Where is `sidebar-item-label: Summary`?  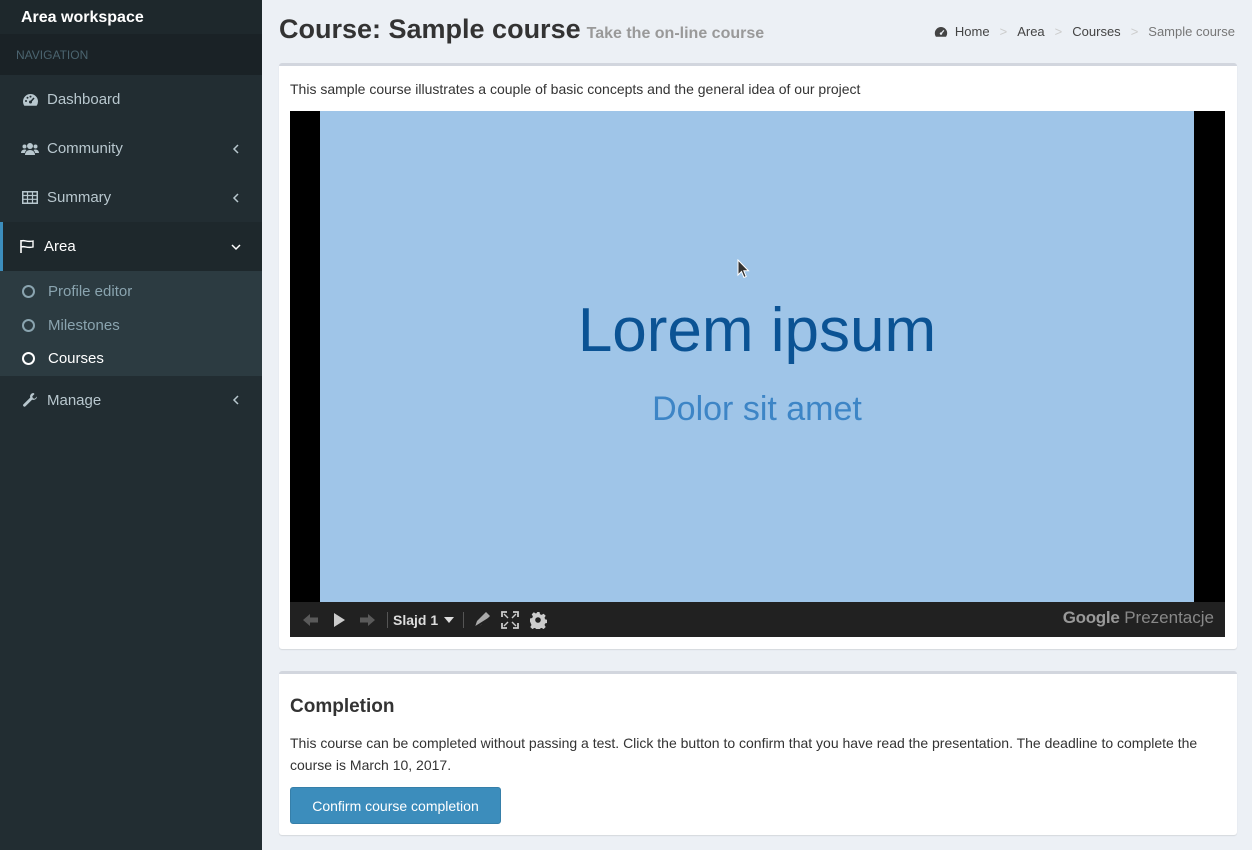 sidebar-item-label: Summary is located at coordinates (79, 197).